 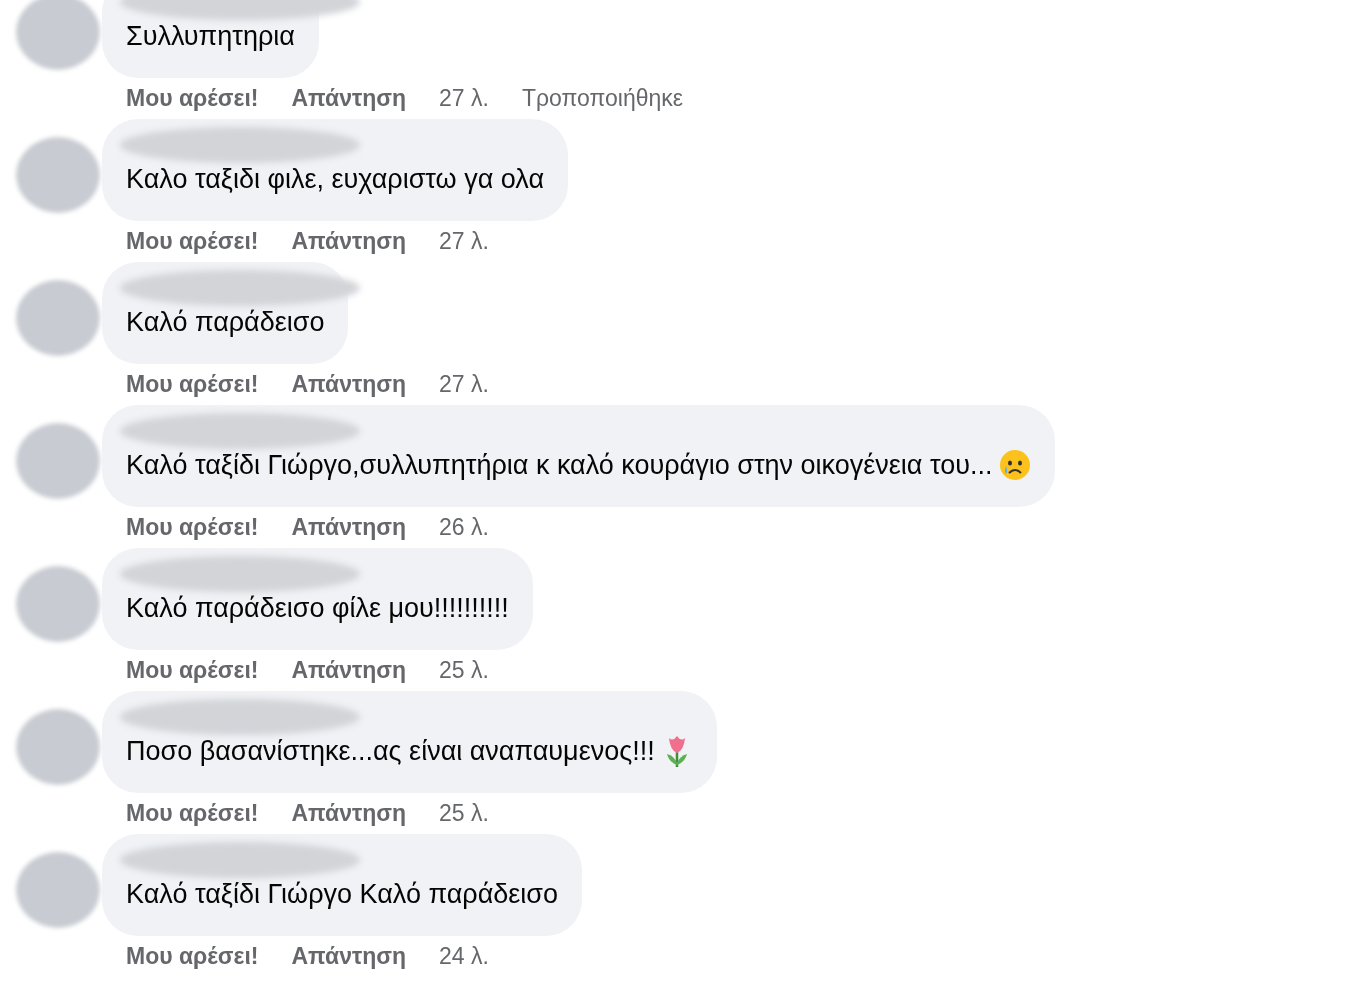 I want to click on comment-time: 24 λ., so click(x=464, y=956).